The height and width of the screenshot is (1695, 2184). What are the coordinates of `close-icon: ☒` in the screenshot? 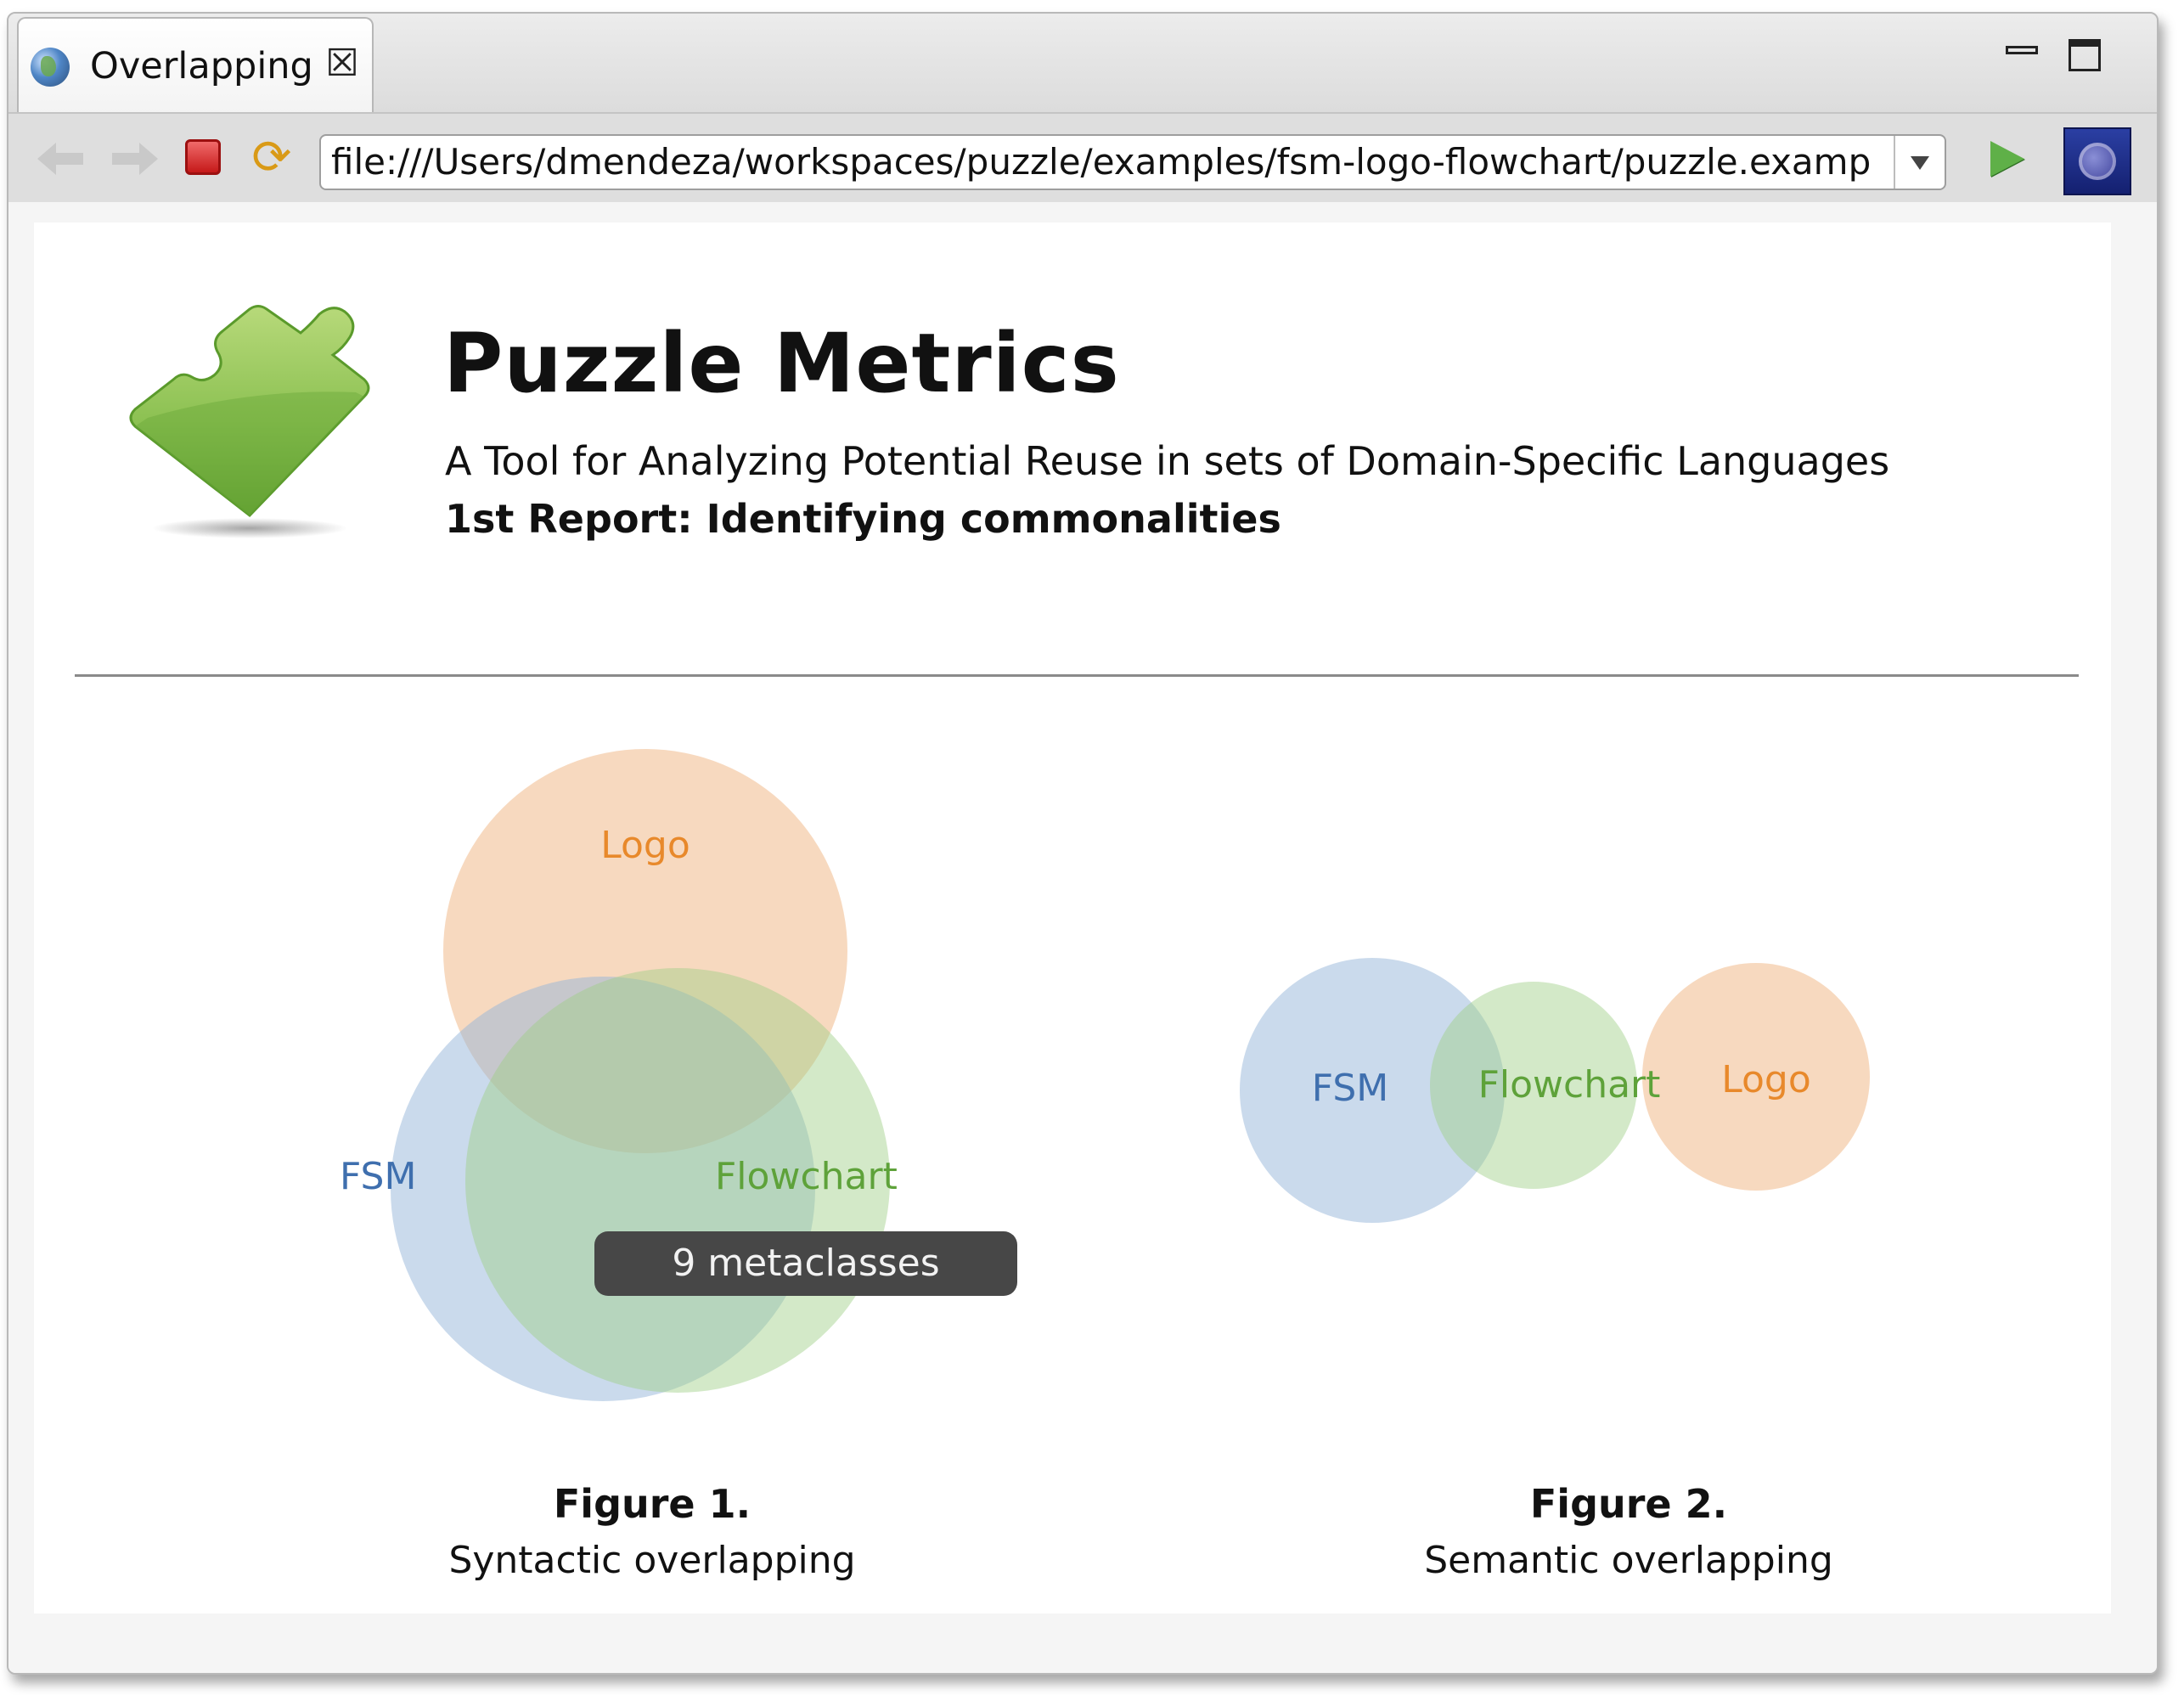 It's located at (342, 64).